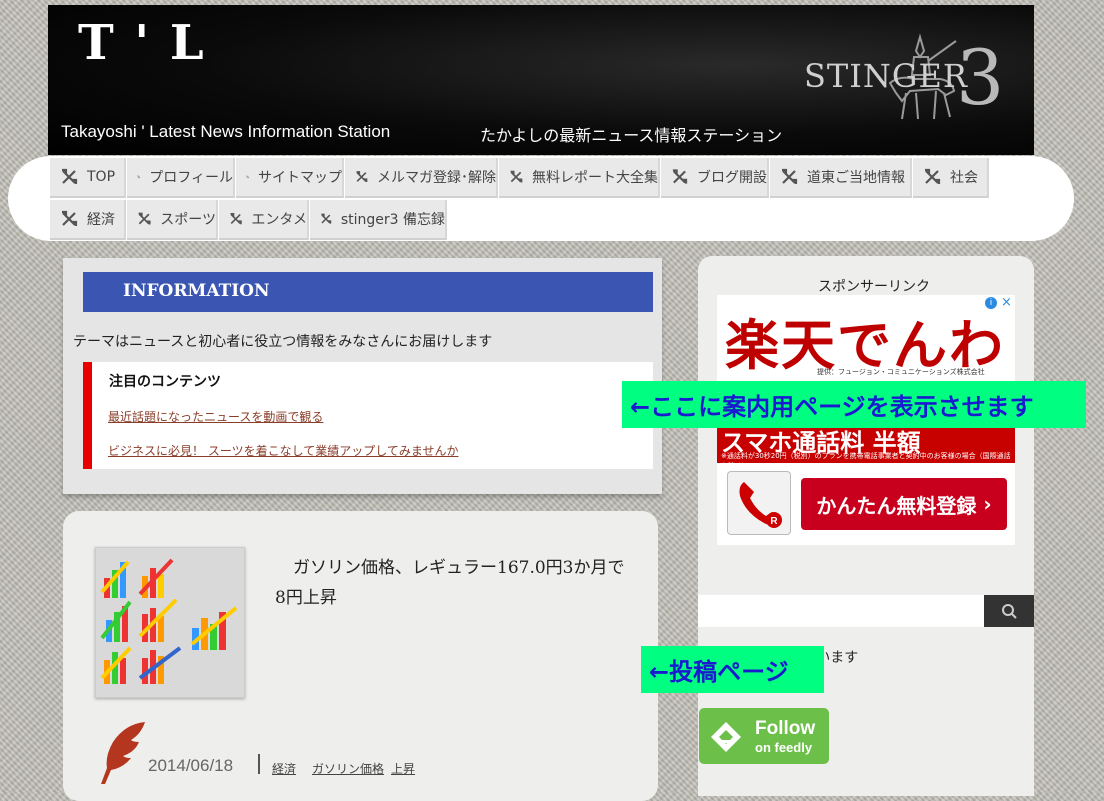  Describe the element at coordinates (436, 178) in the screenshot. I see `nav-label: メルマガ登録･解除` at that location.